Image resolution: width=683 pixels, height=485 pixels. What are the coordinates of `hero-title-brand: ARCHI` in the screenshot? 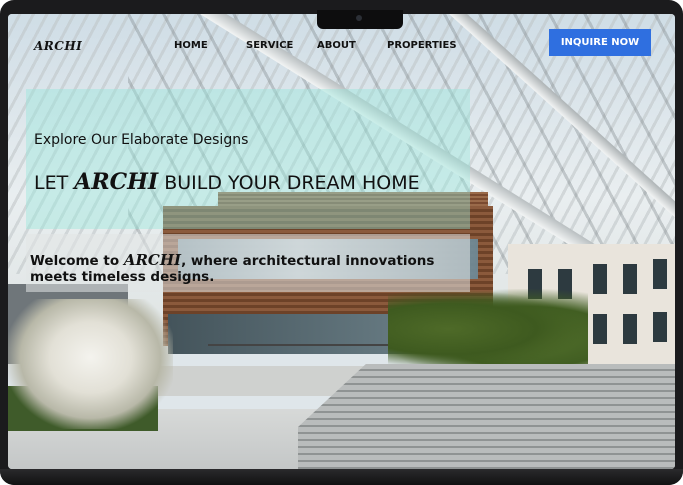 It's located at (116, 182).